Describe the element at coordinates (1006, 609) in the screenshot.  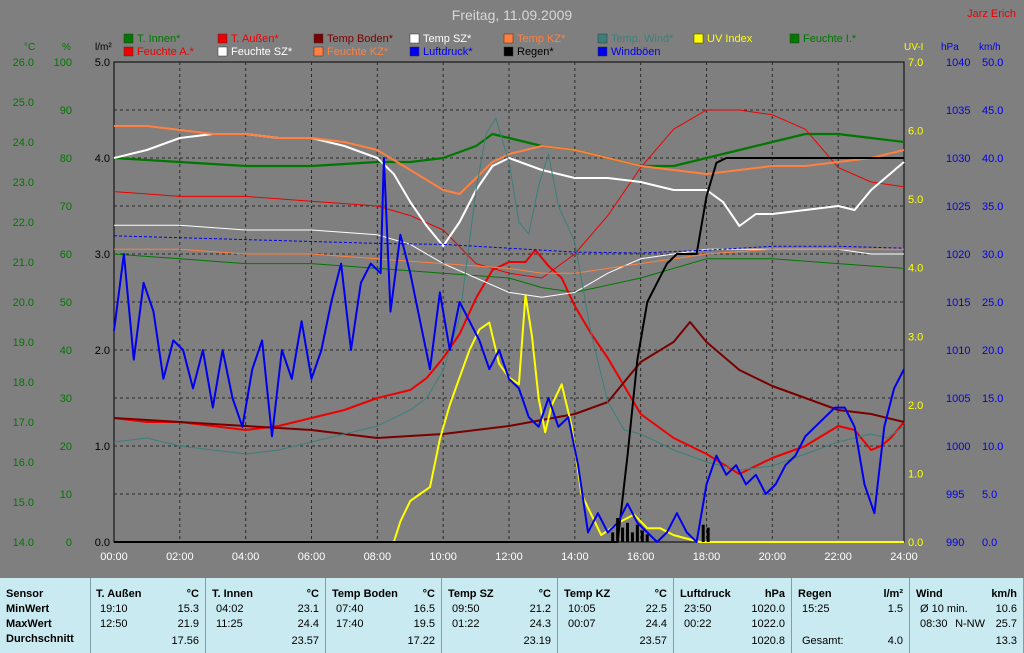
I see `table-min-value: 10.6` at that location.